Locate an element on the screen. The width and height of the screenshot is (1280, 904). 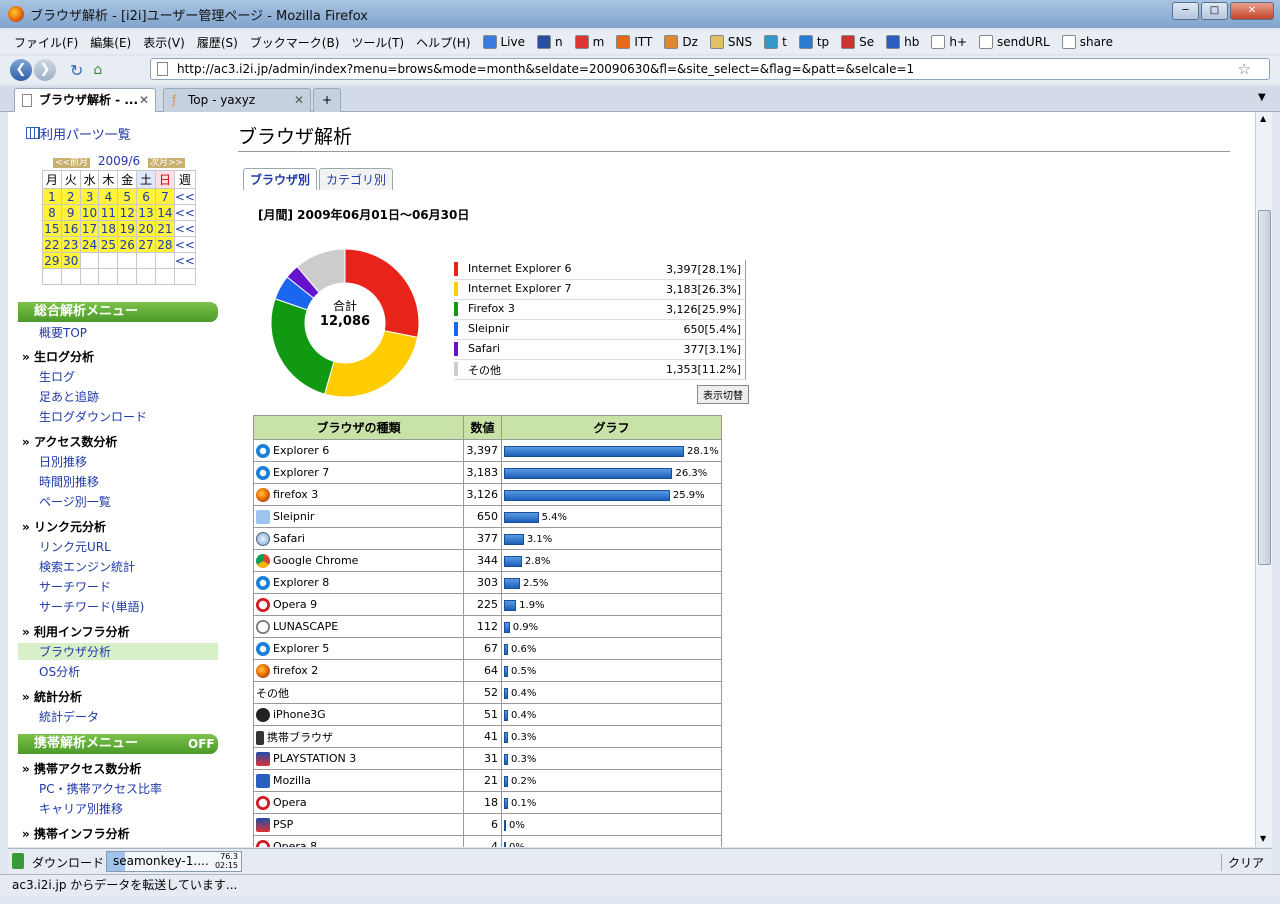
sidebar-link: 日別推移 is located at coordinates (63, 461).